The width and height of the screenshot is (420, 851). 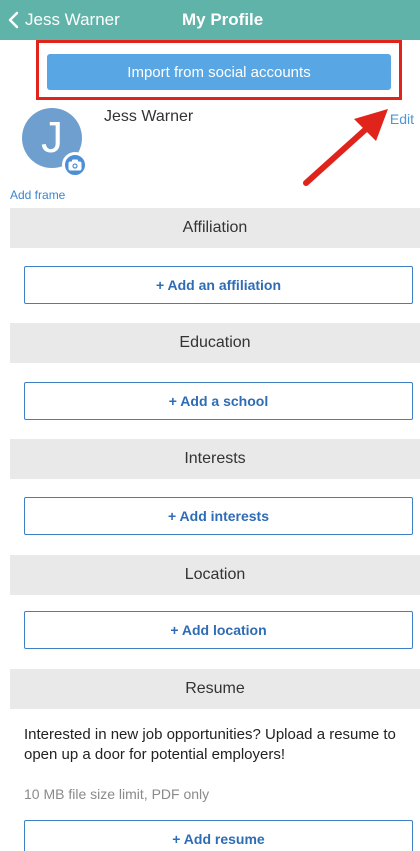 What do you see at coordinates (72, 19) in the screenshot?
I see `back-label: Jess Warner` at bounding box center [72, 19].